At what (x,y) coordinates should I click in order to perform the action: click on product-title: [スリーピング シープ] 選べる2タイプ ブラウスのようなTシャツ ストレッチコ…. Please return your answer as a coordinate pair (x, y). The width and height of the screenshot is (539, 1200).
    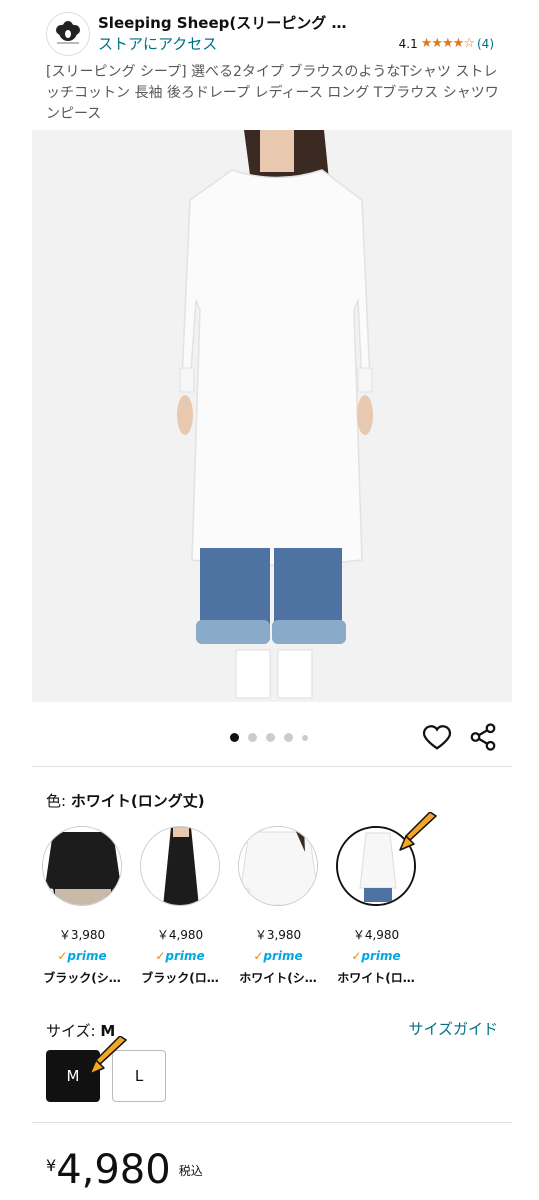
    Looking at the image, I should click on (272, 93).